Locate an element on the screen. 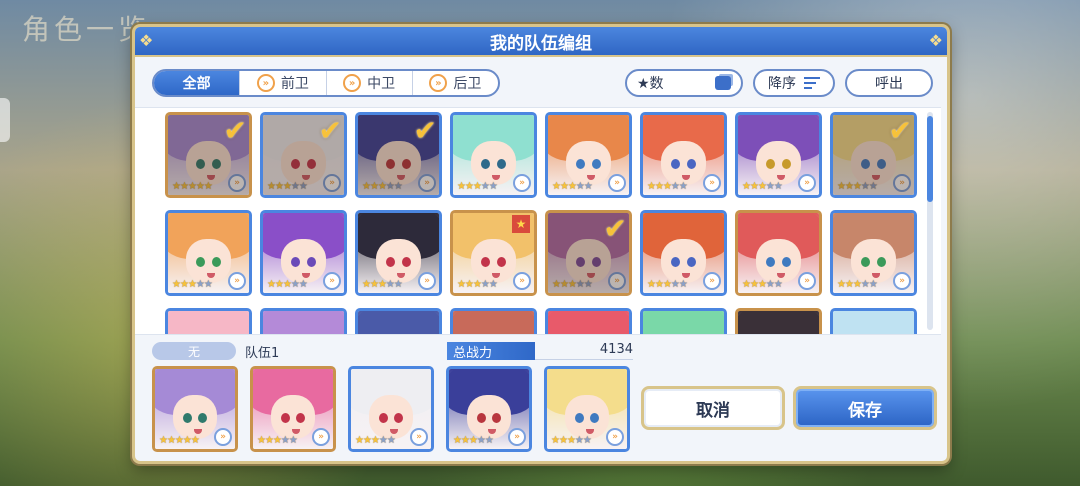  sort-order-button: 降序 is located at coordinates (794, 83).